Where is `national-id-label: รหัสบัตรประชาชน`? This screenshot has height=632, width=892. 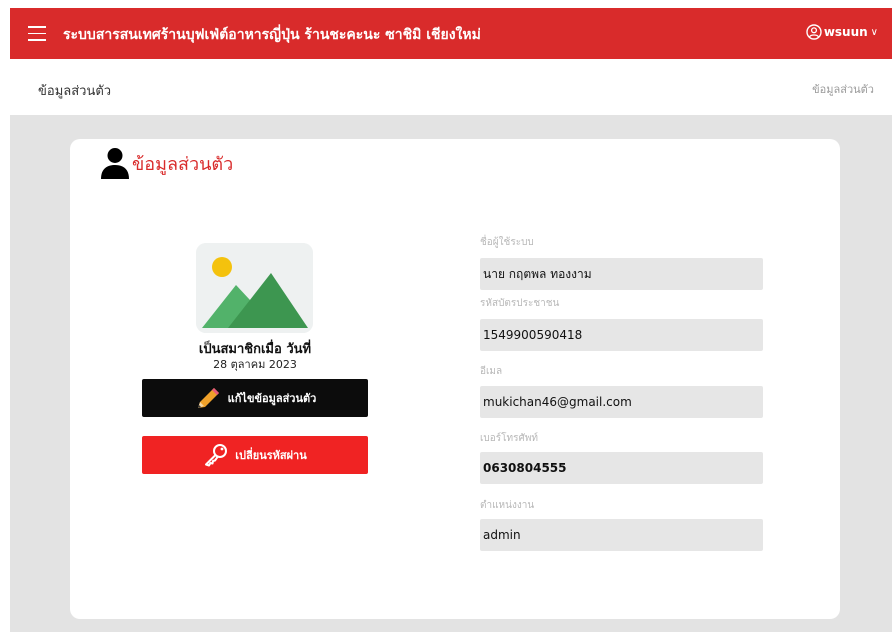 national-id-label: รหัสบัตรประชาชน is located at coordinates (520, 303).